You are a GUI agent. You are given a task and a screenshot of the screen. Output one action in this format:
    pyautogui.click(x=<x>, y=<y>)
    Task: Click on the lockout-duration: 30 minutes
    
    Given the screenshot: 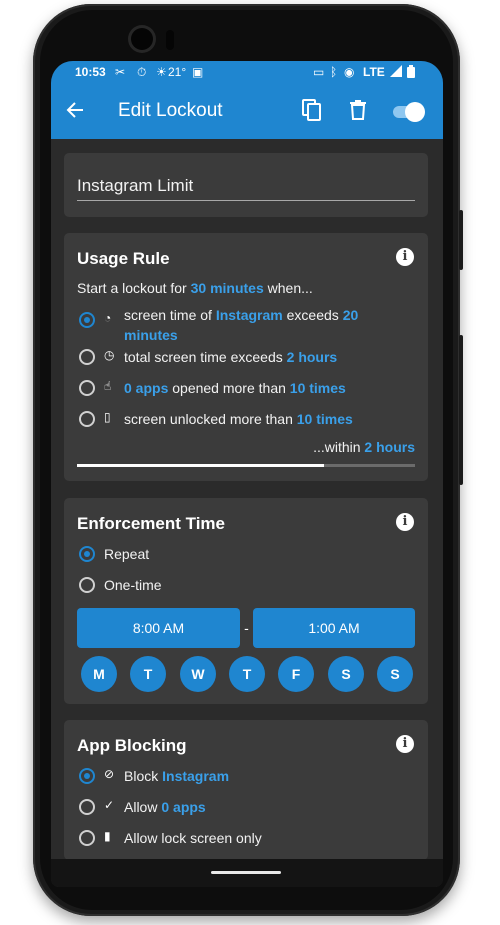 What is the action you would take?
    pyautogui.click(x=227, y=288)
    